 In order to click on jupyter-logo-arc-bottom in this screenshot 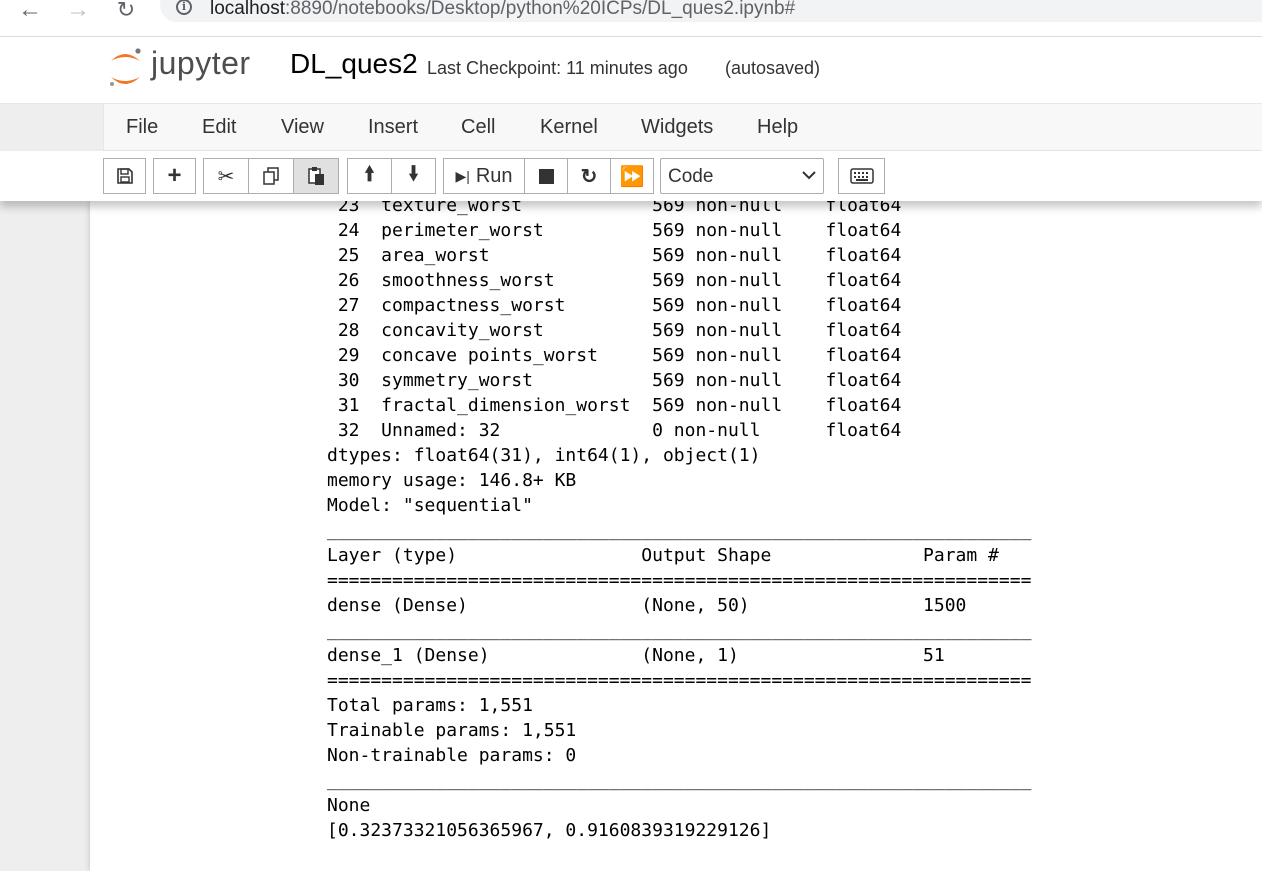, I will do `click(125, 80)`.